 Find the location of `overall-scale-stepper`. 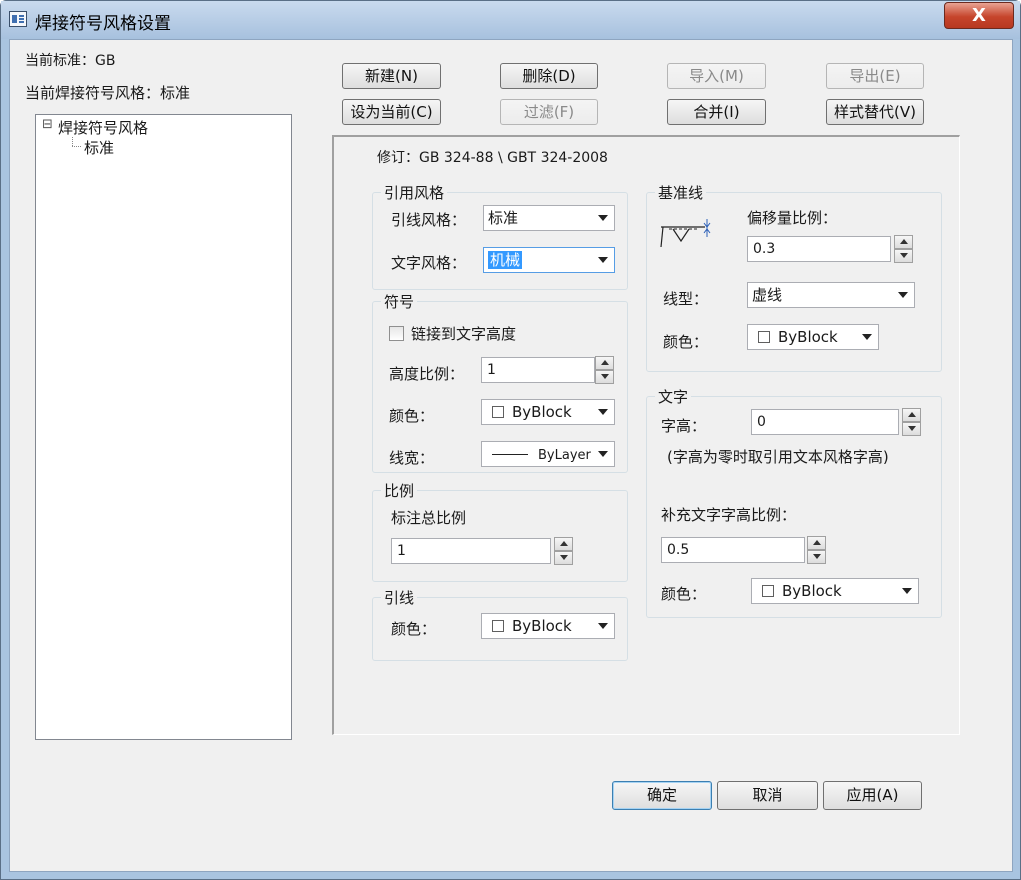

overall-scale-stepper is located at coordinates (563, 551).